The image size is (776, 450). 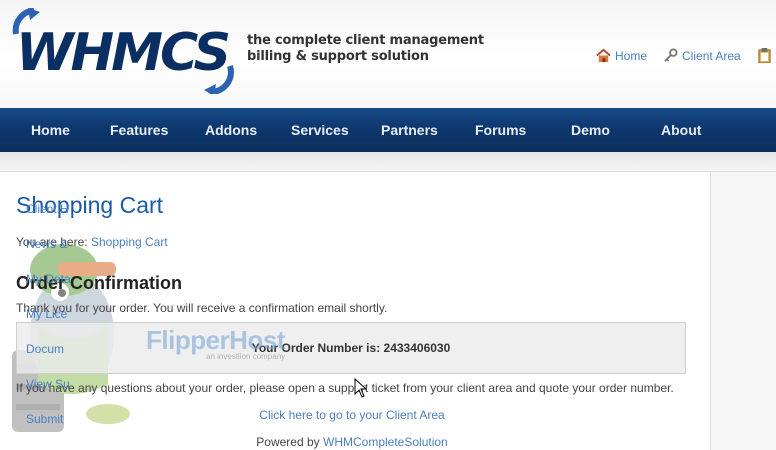 What do you see at coordinates (48, 384) in the screenshot?
I see `sidebar-link-view-support: View Su` at bounding box center [48, 384].